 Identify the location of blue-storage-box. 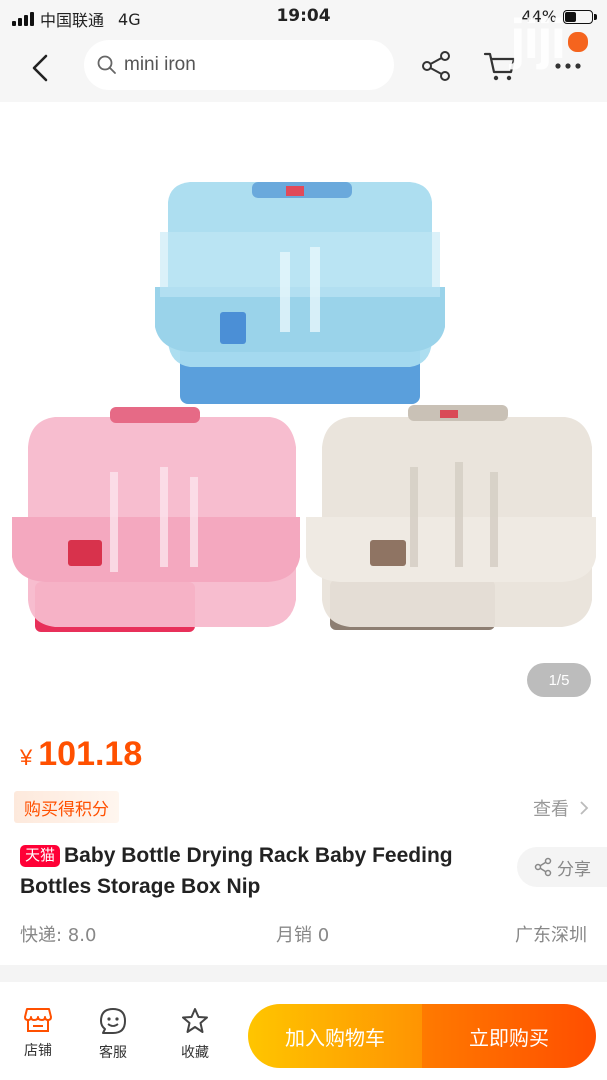
(300, 293).